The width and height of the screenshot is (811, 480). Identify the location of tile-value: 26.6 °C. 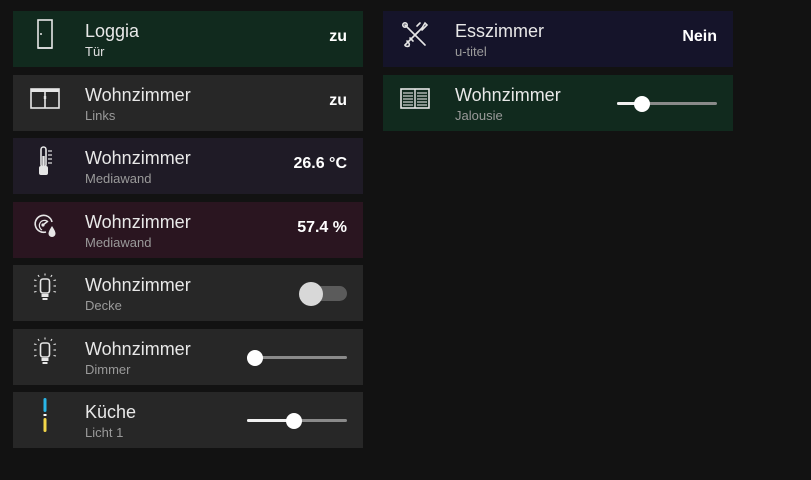
(320, 163).